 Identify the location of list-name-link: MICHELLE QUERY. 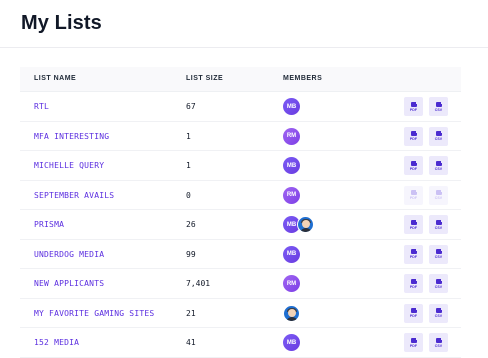
(69, 165).